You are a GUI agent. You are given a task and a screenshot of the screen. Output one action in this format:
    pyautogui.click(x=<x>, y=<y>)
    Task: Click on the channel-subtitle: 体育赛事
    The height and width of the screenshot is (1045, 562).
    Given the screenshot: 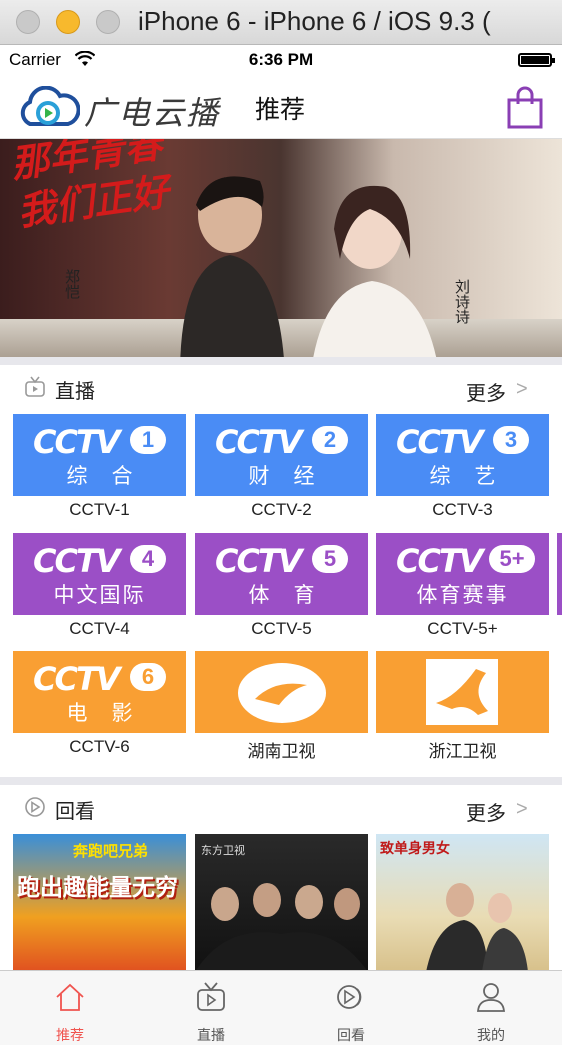 What is the action you would take?
    pyautogui.click(x=462, y=595)
    